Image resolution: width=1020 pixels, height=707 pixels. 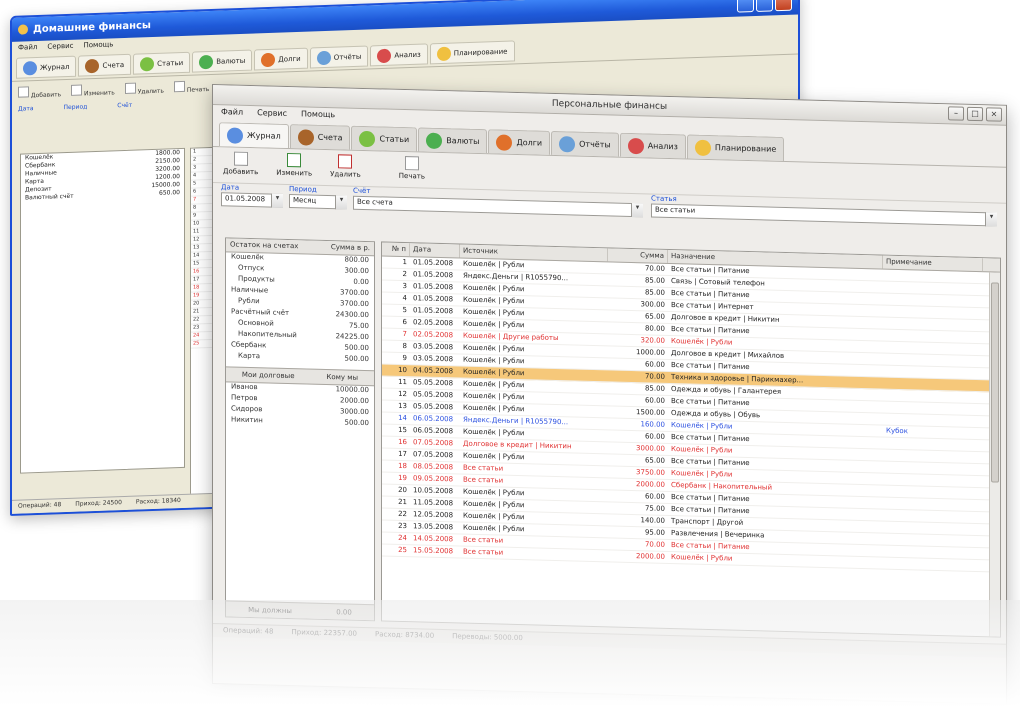 I want to click on back-delete-button: Удалить, so click(x=144, y=88).